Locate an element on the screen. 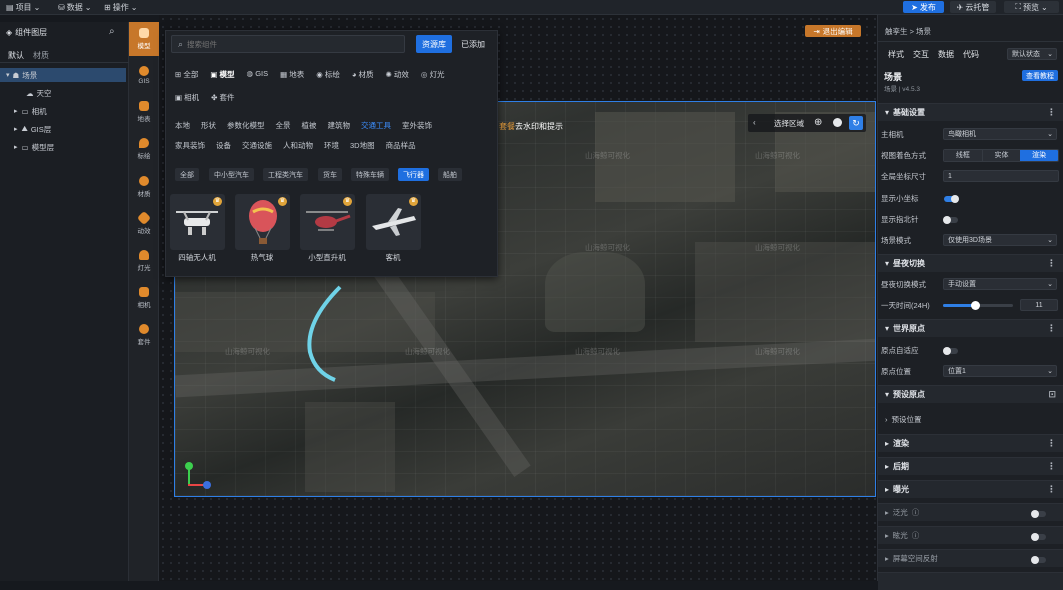  chevron-left-icon: ‹ is located at coordinates (754, 122).